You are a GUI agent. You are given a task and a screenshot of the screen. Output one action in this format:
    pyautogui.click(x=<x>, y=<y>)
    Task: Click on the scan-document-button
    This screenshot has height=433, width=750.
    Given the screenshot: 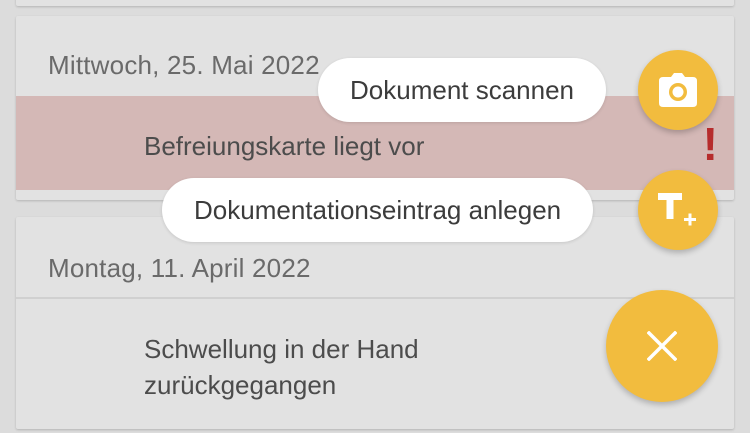 What is the action you would take?
    pyautogui.click(x=678, y=90)
    